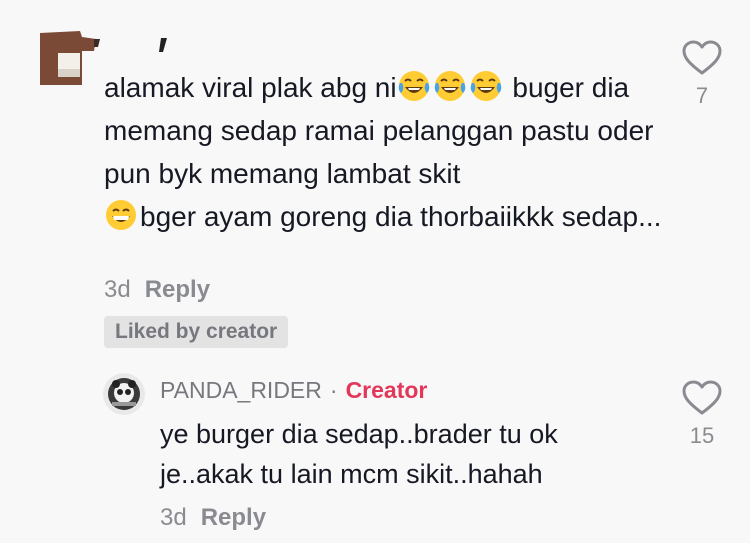  Describe the element at coordinates (702, 95) in the screenshot. I see `comment-like-count: 7` at that location.